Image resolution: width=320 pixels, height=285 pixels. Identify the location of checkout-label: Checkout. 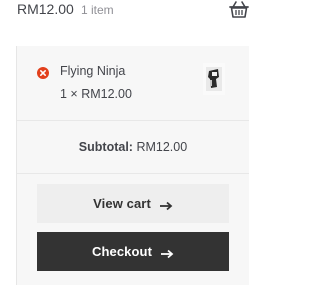
(122, 251).